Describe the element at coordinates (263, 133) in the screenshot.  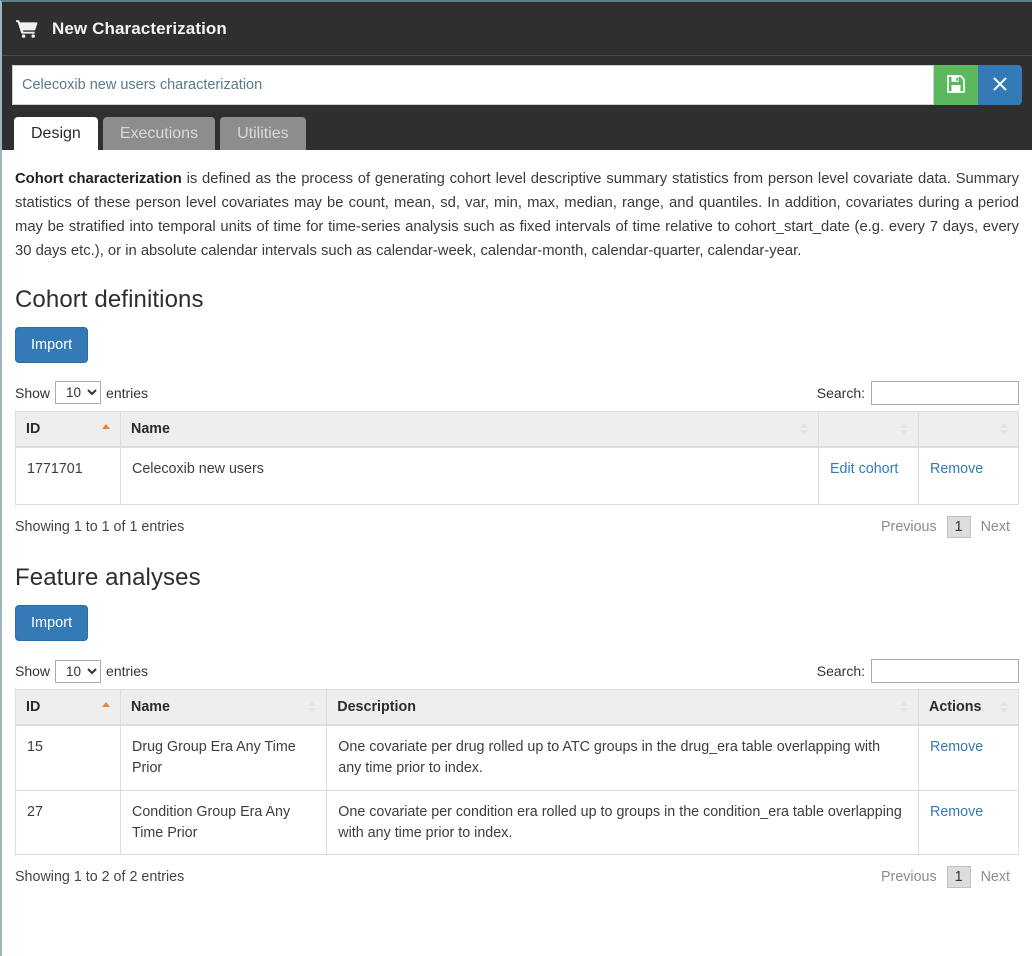
I see `tab-utilities: Utilities` at that location.